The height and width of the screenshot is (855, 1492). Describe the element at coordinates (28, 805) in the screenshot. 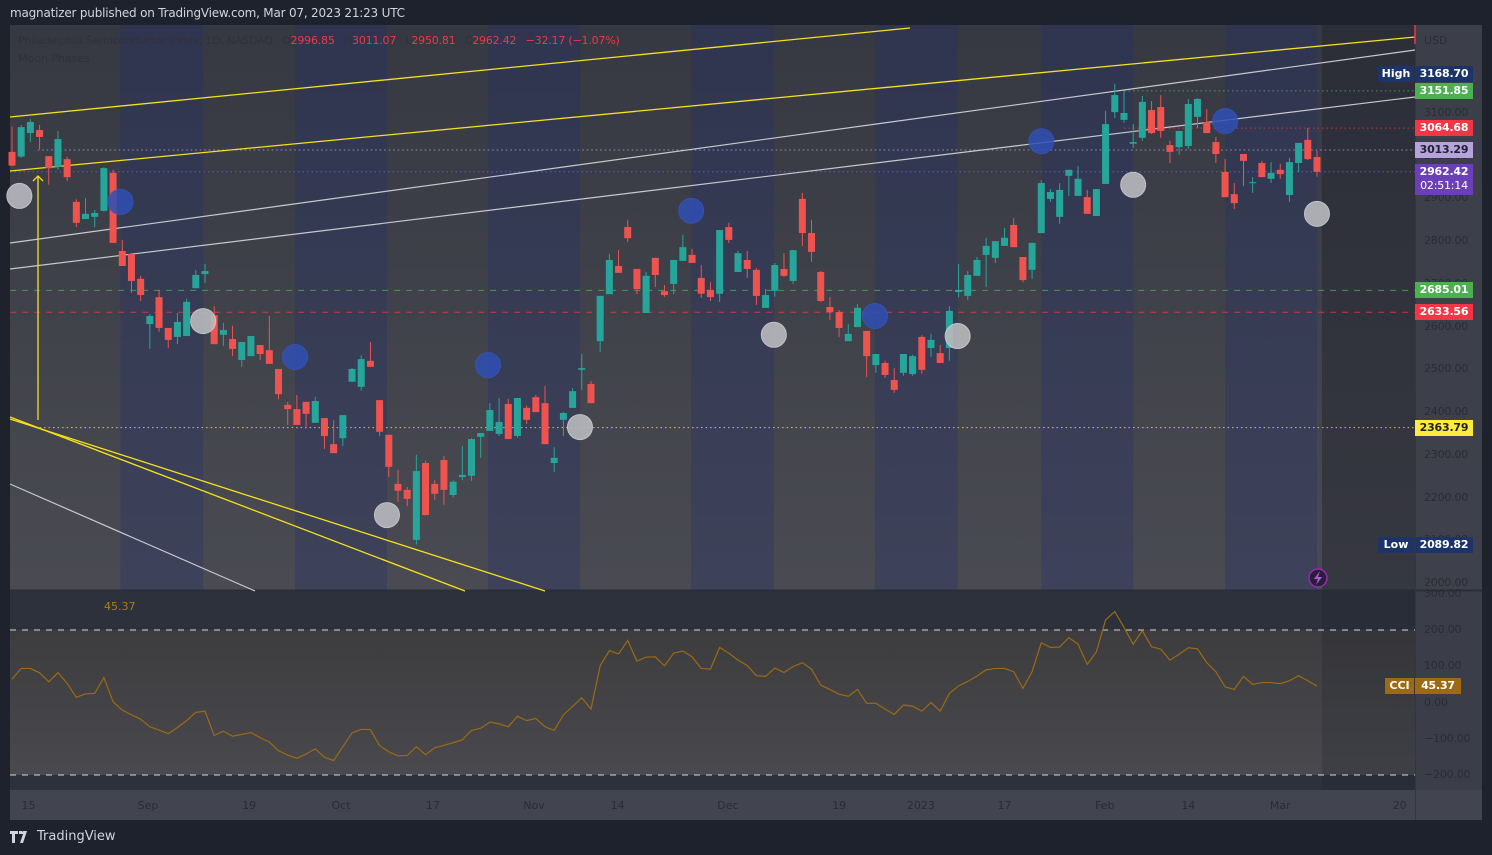

I see `time-tick: 15` at that location.